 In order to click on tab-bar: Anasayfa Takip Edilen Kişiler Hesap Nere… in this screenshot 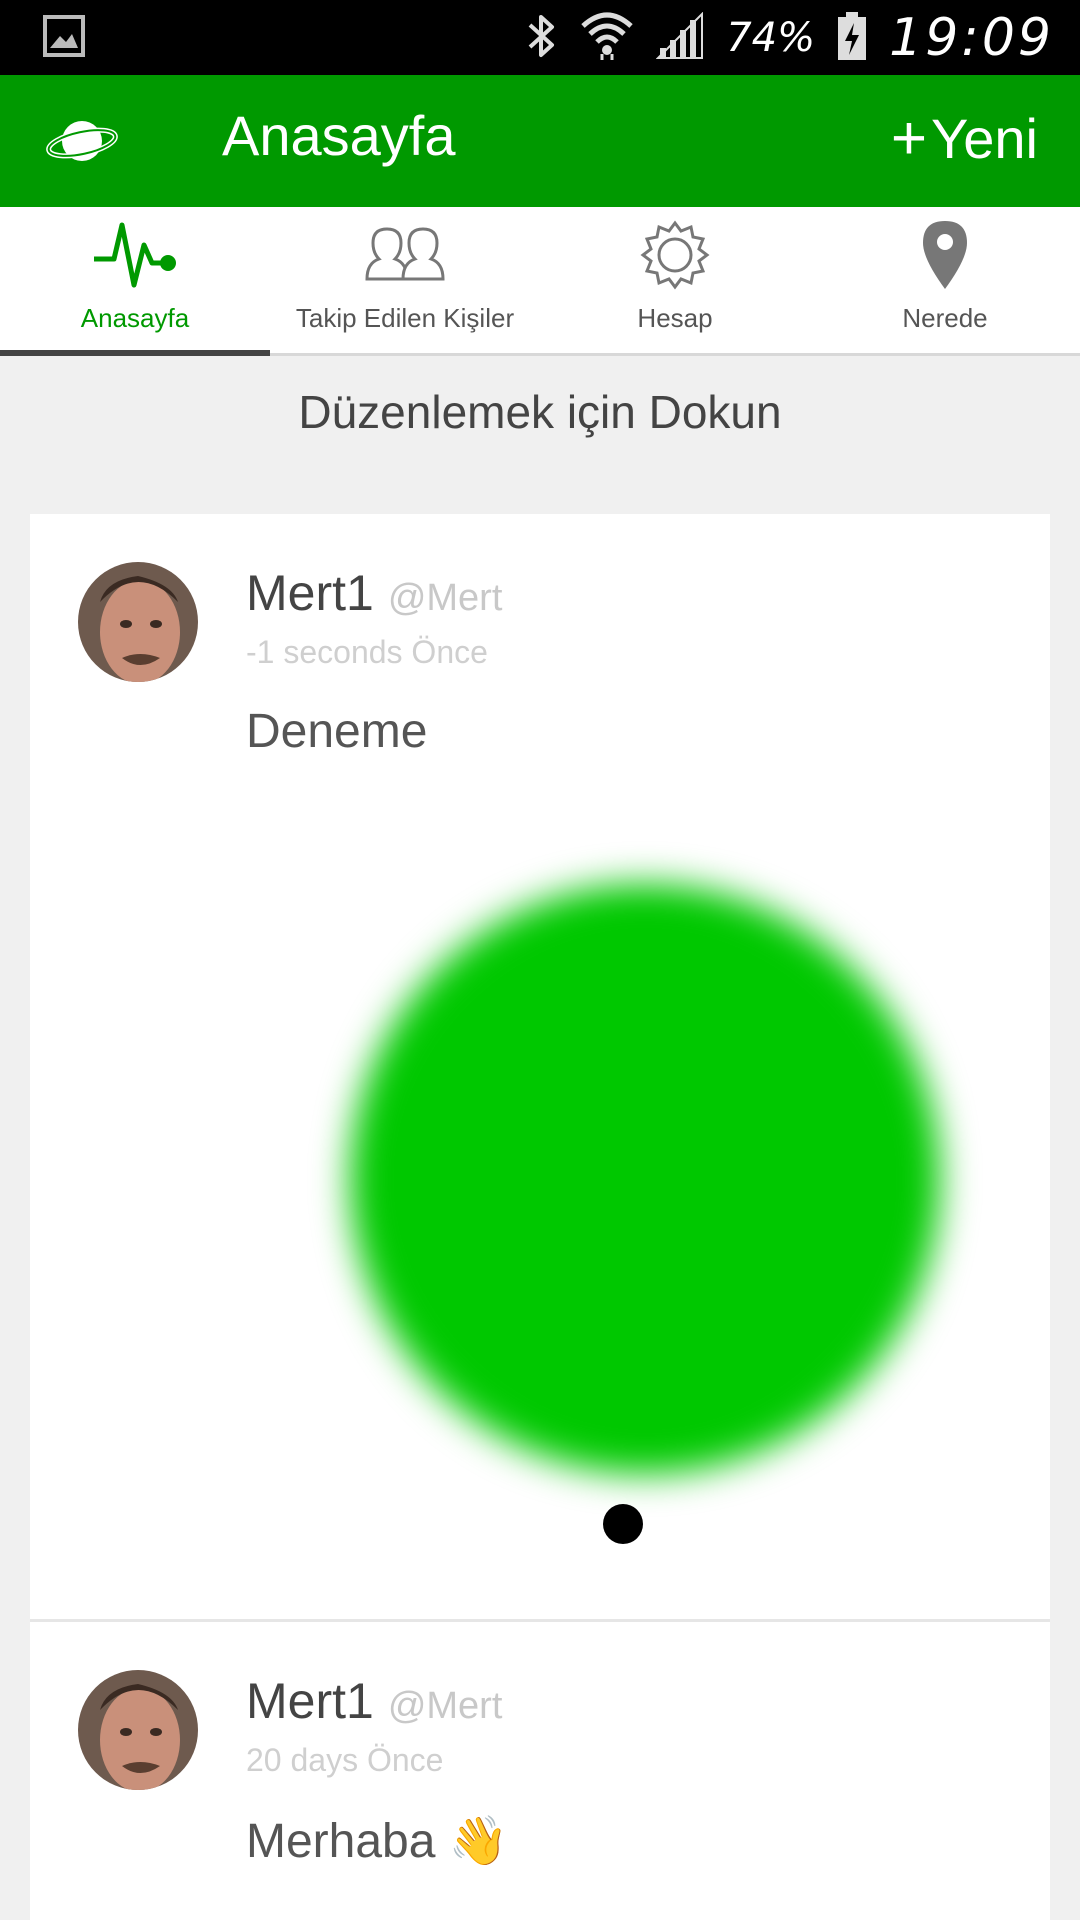, I will do `click(540, 281)`.